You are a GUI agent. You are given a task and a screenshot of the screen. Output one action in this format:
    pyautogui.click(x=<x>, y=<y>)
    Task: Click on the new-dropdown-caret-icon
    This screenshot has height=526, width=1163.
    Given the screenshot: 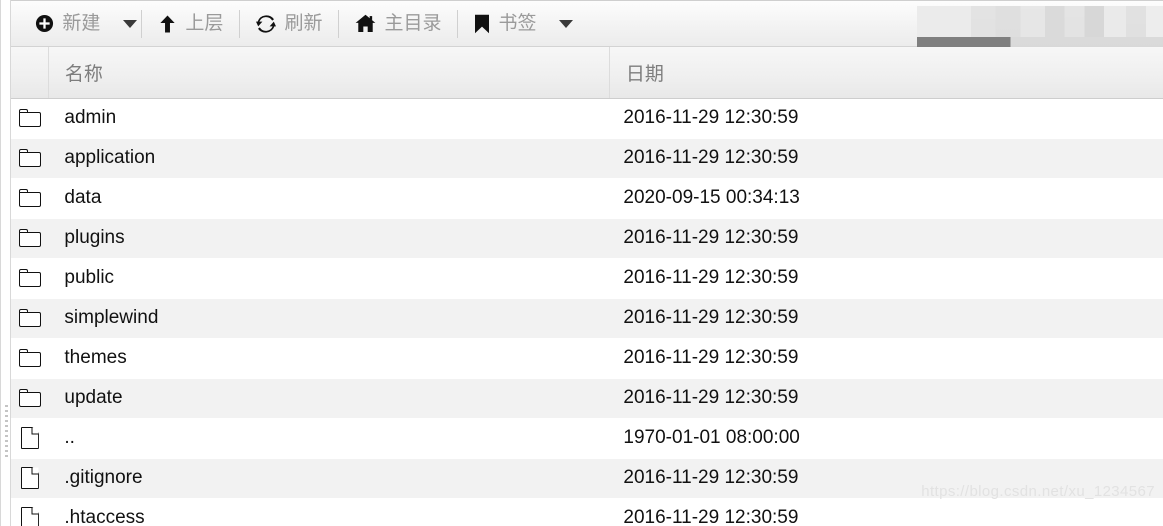 What is the action you would take?
    pyautogui.click(x=130, y=23)
    